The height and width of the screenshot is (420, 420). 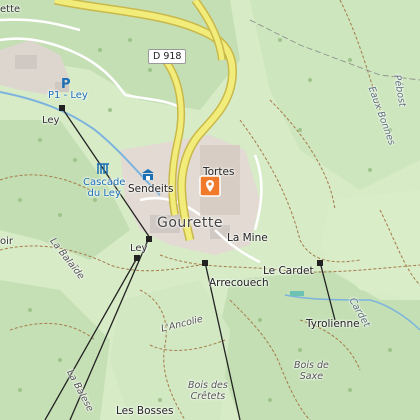 What do you see at coordinates (66, 83) in the screenshot?
I see `svg-text: P` at bounding box center [66, 83].